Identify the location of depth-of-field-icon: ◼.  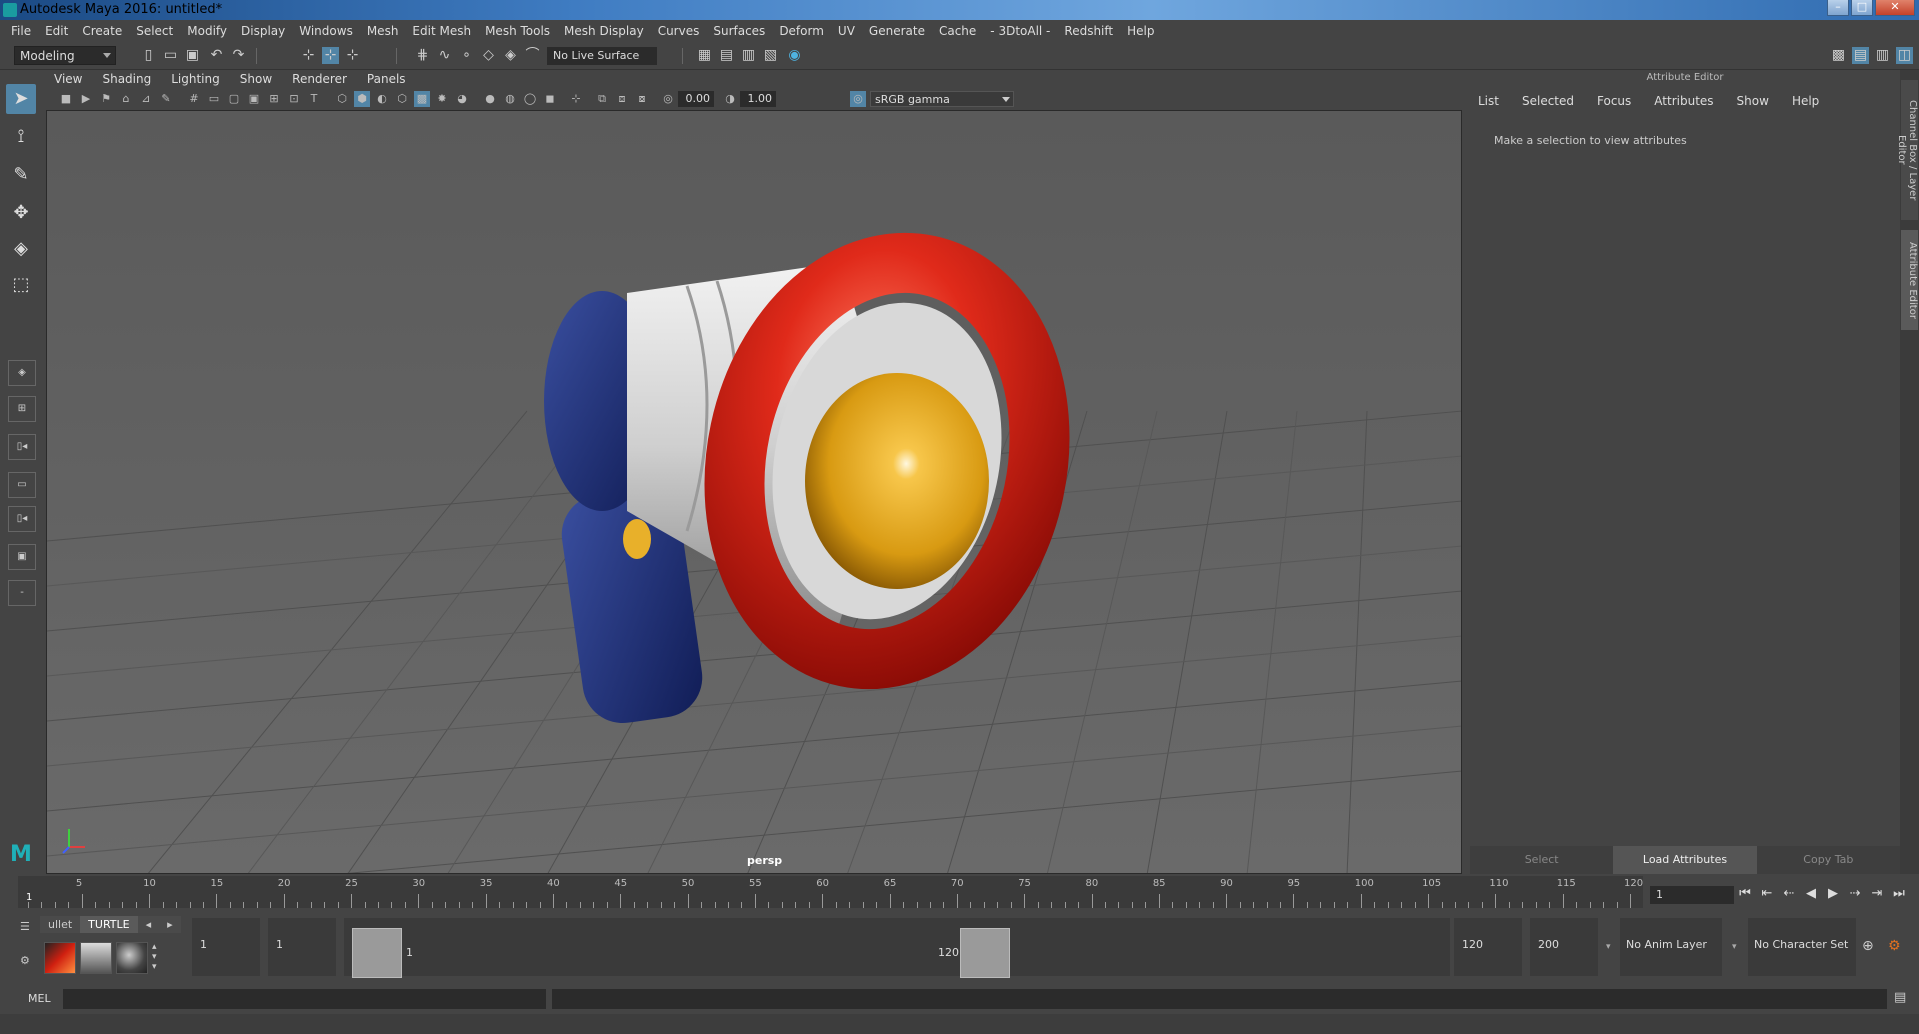
(550, 99).